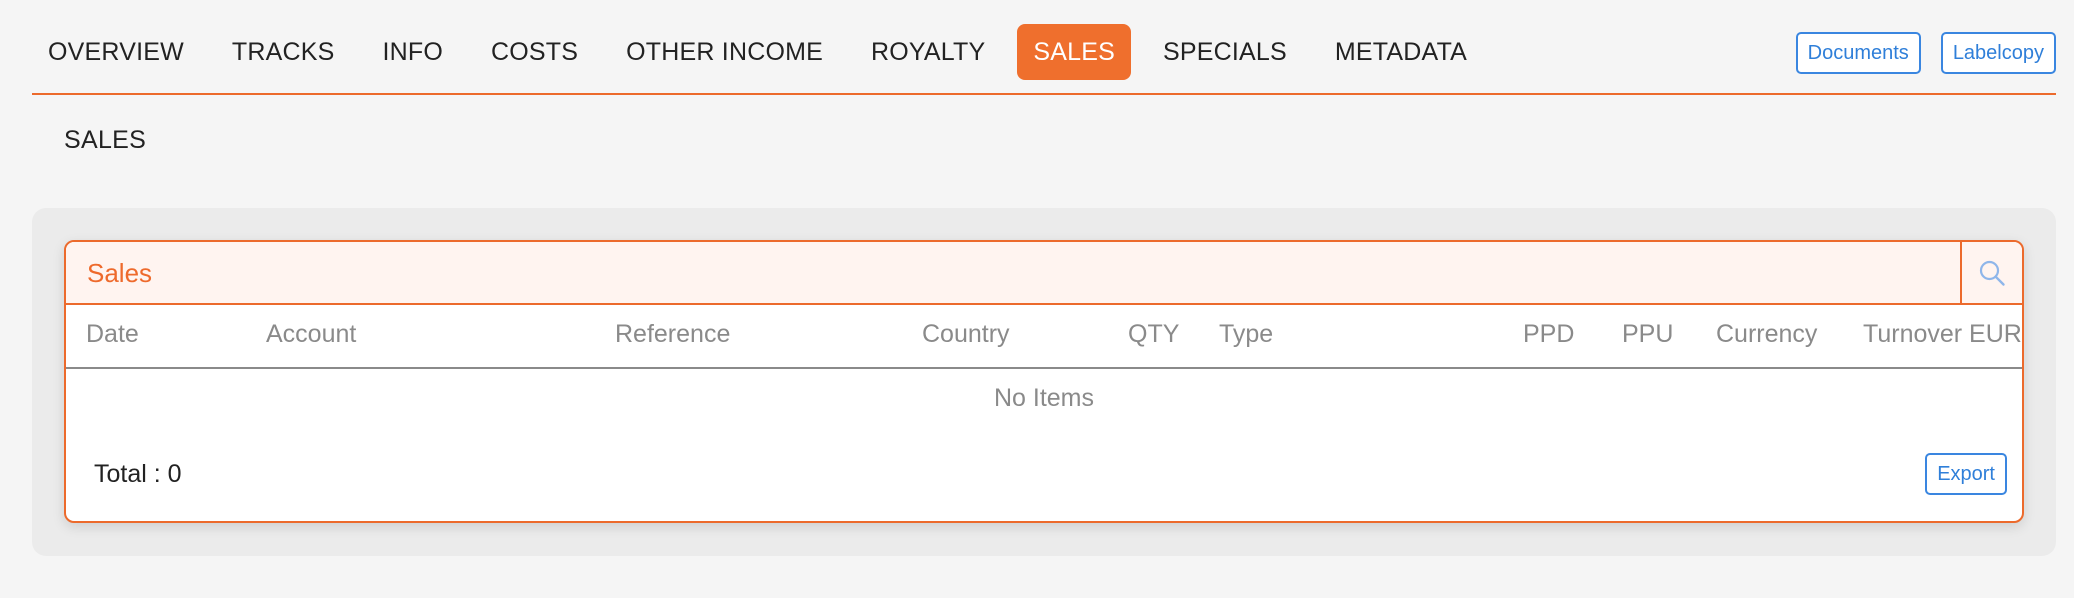  What do you see at coordinates (138, 474) in the screenshot?
I see `total-count: Total : 0` at bounding box center [138, 474].